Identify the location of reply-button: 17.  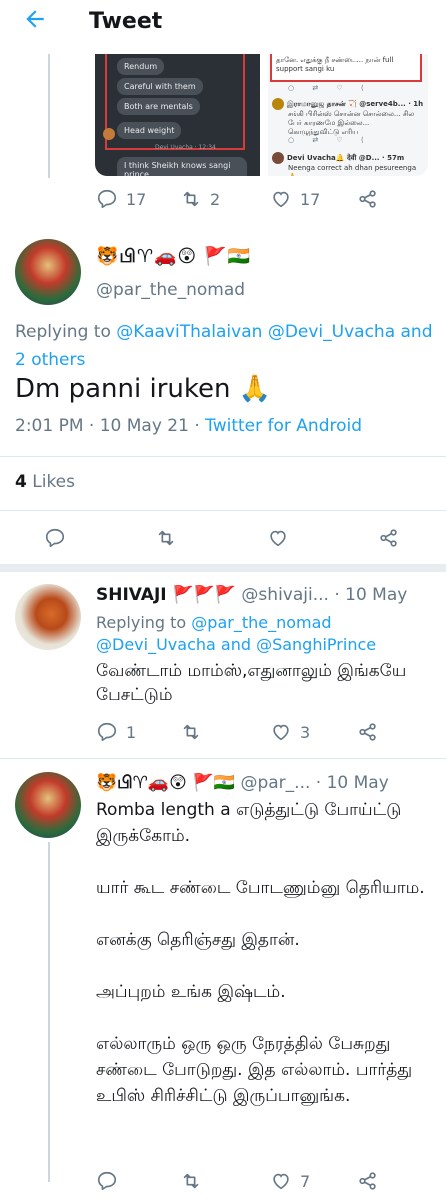
(121, 199).